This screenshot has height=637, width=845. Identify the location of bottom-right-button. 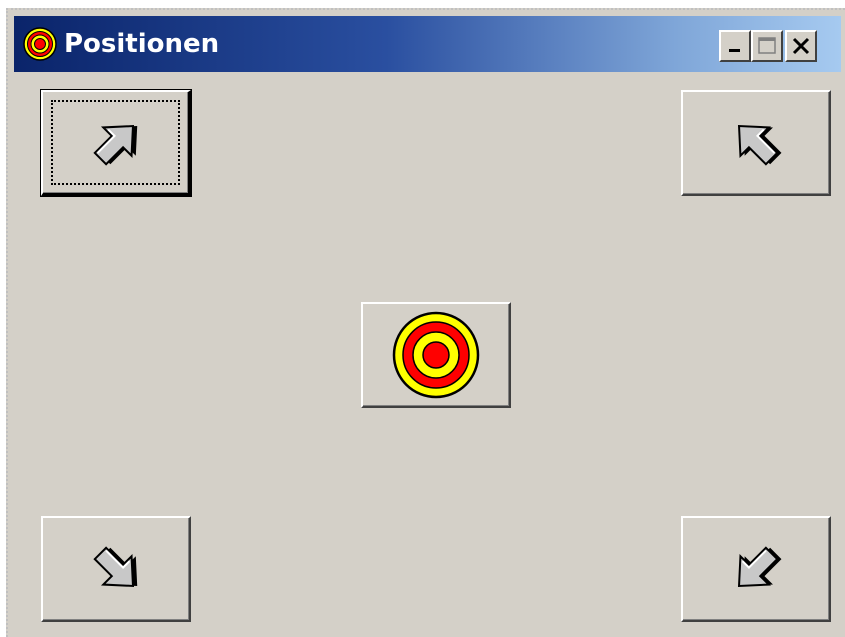
(756, 569).